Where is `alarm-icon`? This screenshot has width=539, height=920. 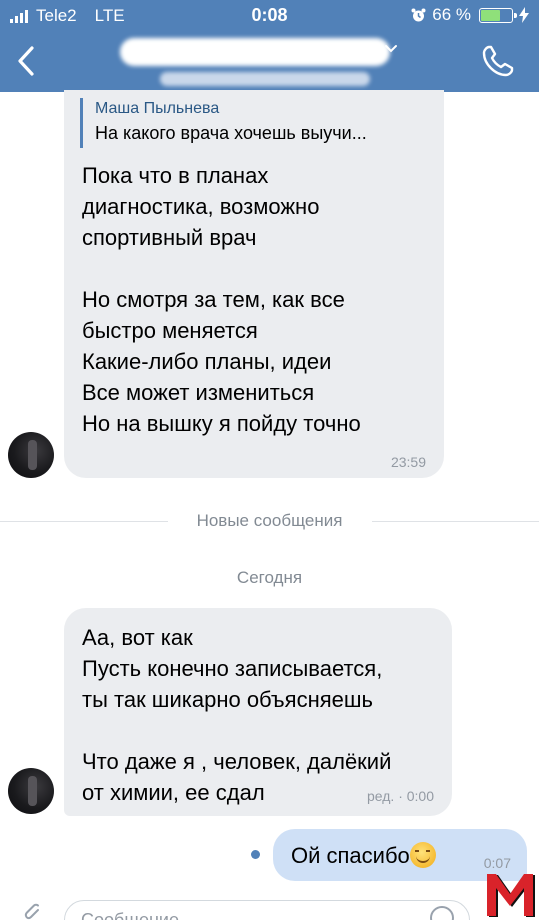
alarm-icon is located at coordinates (418, 14).